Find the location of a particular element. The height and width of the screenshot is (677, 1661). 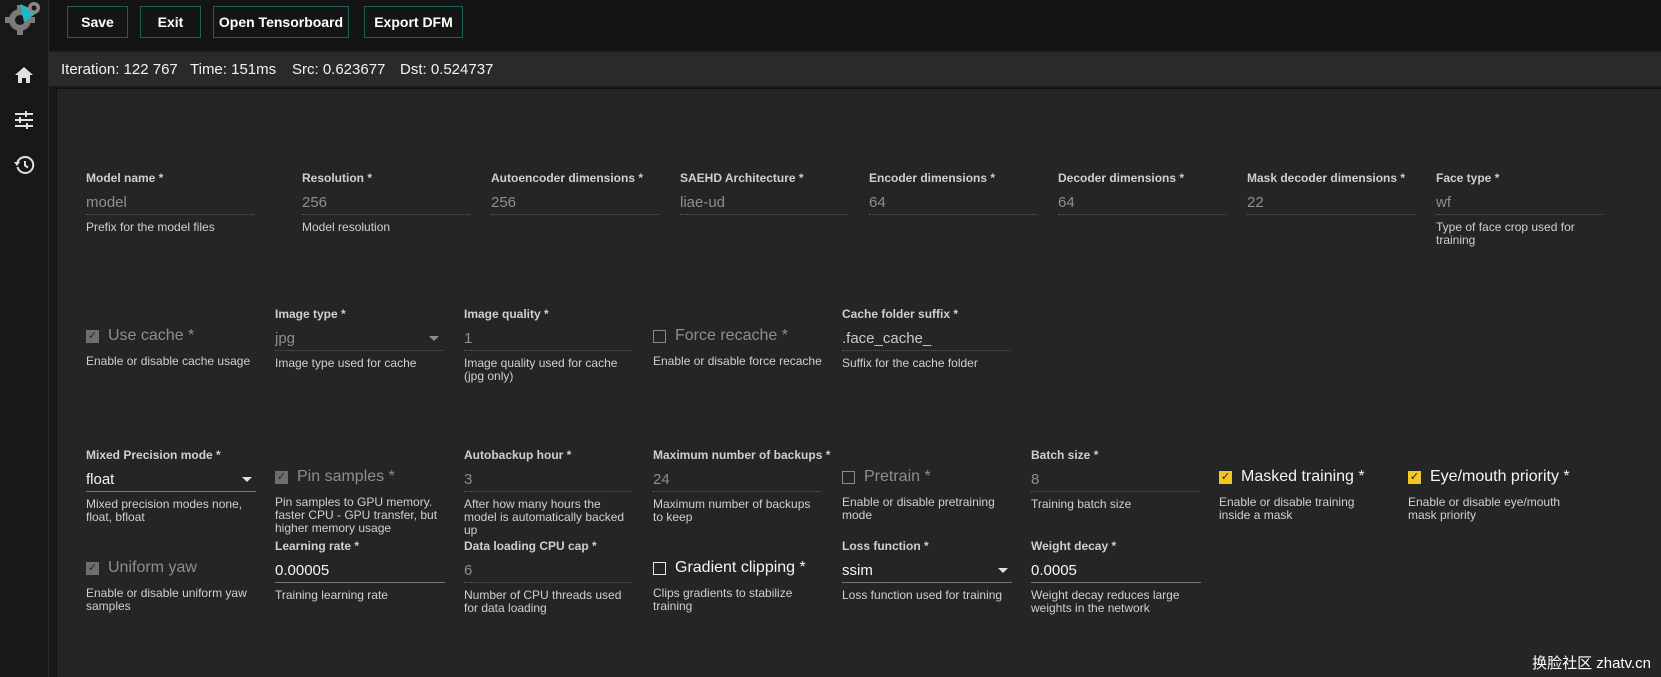

field-label: Model name * is located at coordinates (125, 178).